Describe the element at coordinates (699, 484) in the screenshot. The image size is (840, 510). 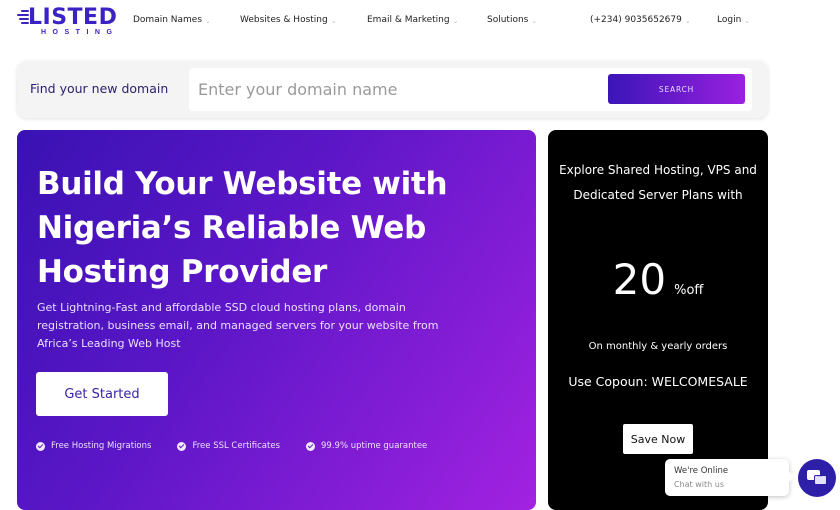
I see `chat-subtitle: Chat with us` at that location.